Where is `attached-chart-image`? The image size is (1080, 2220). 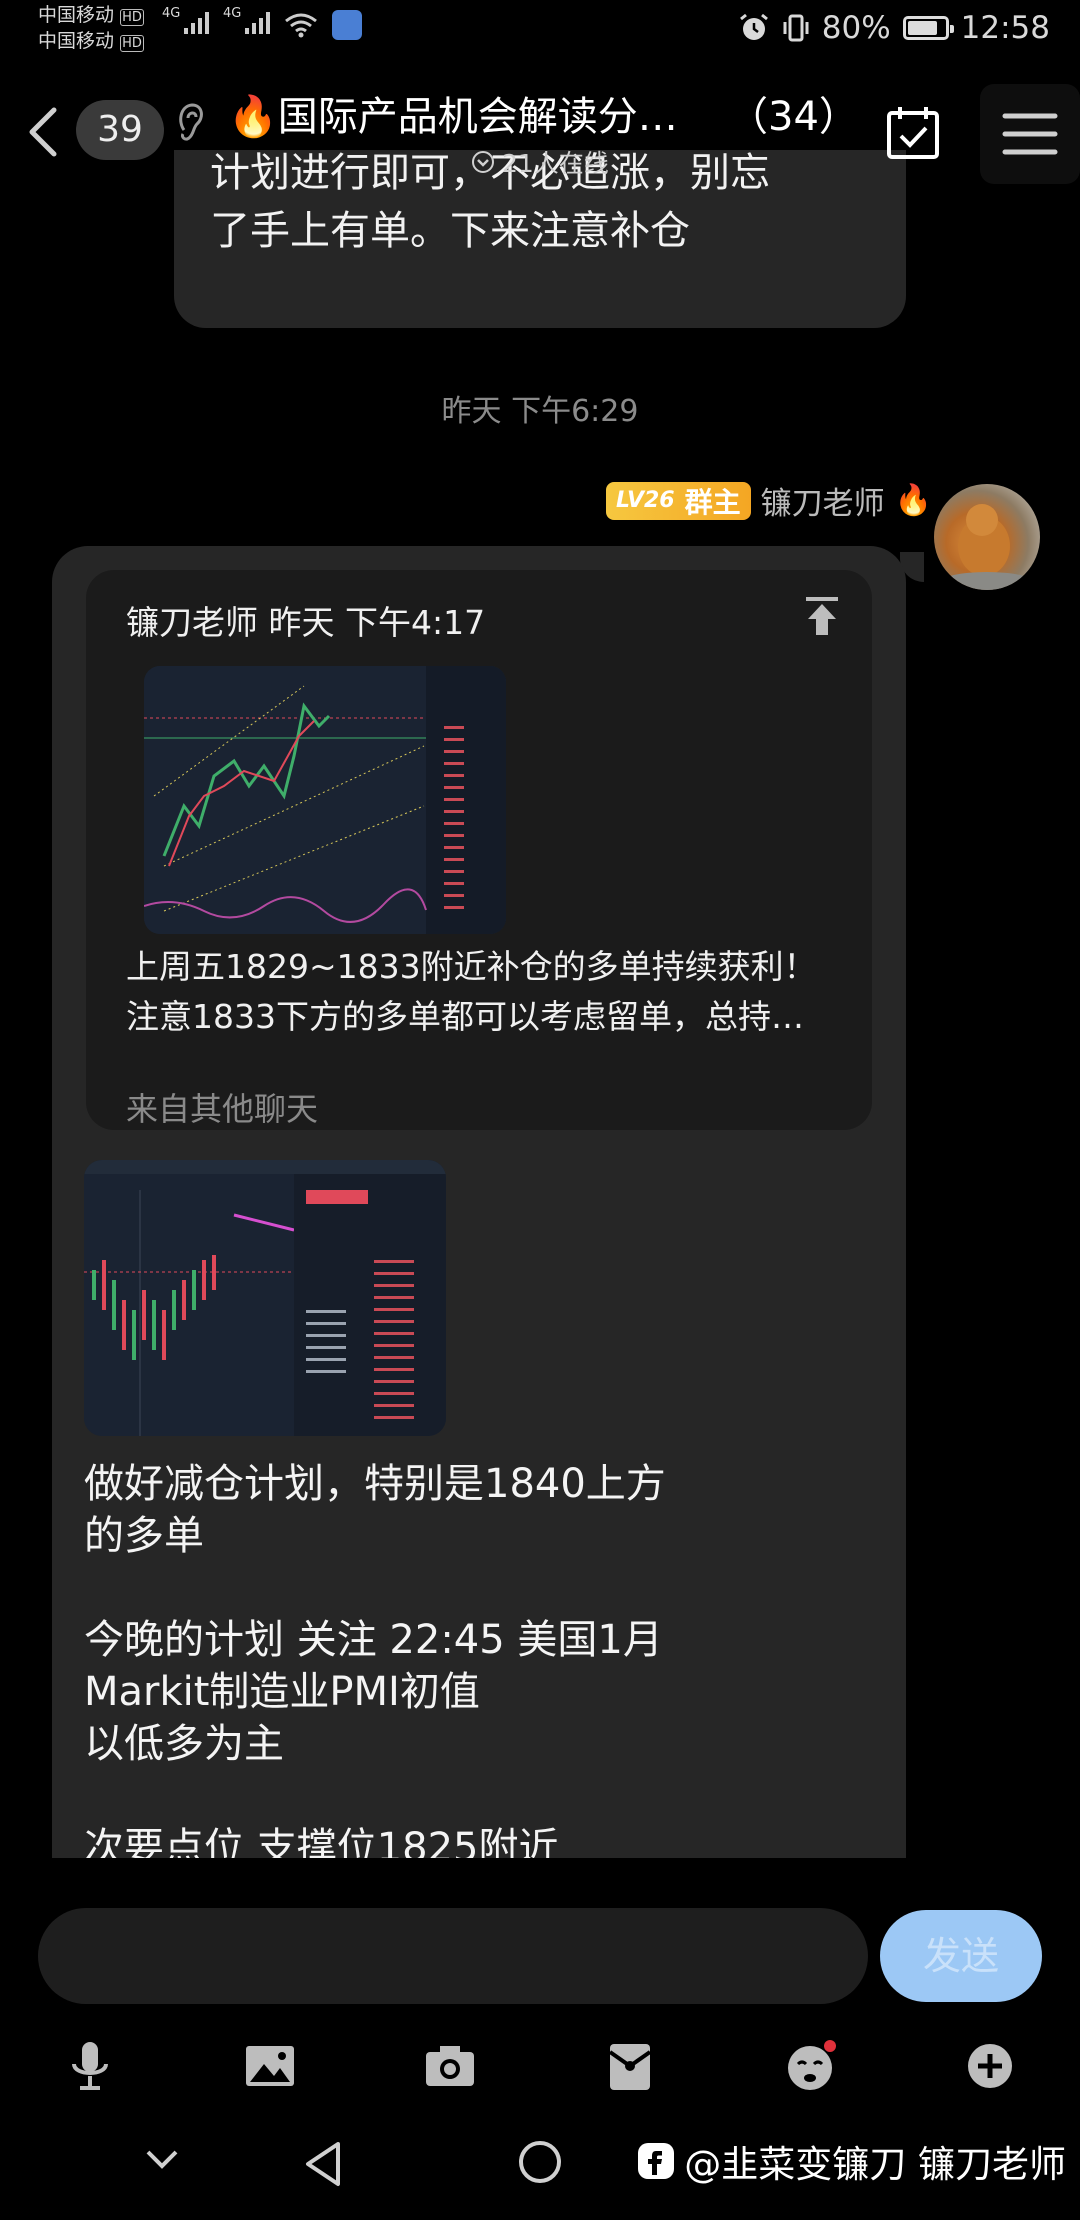 attached-chart-image is located at coordinates (265, 1298).